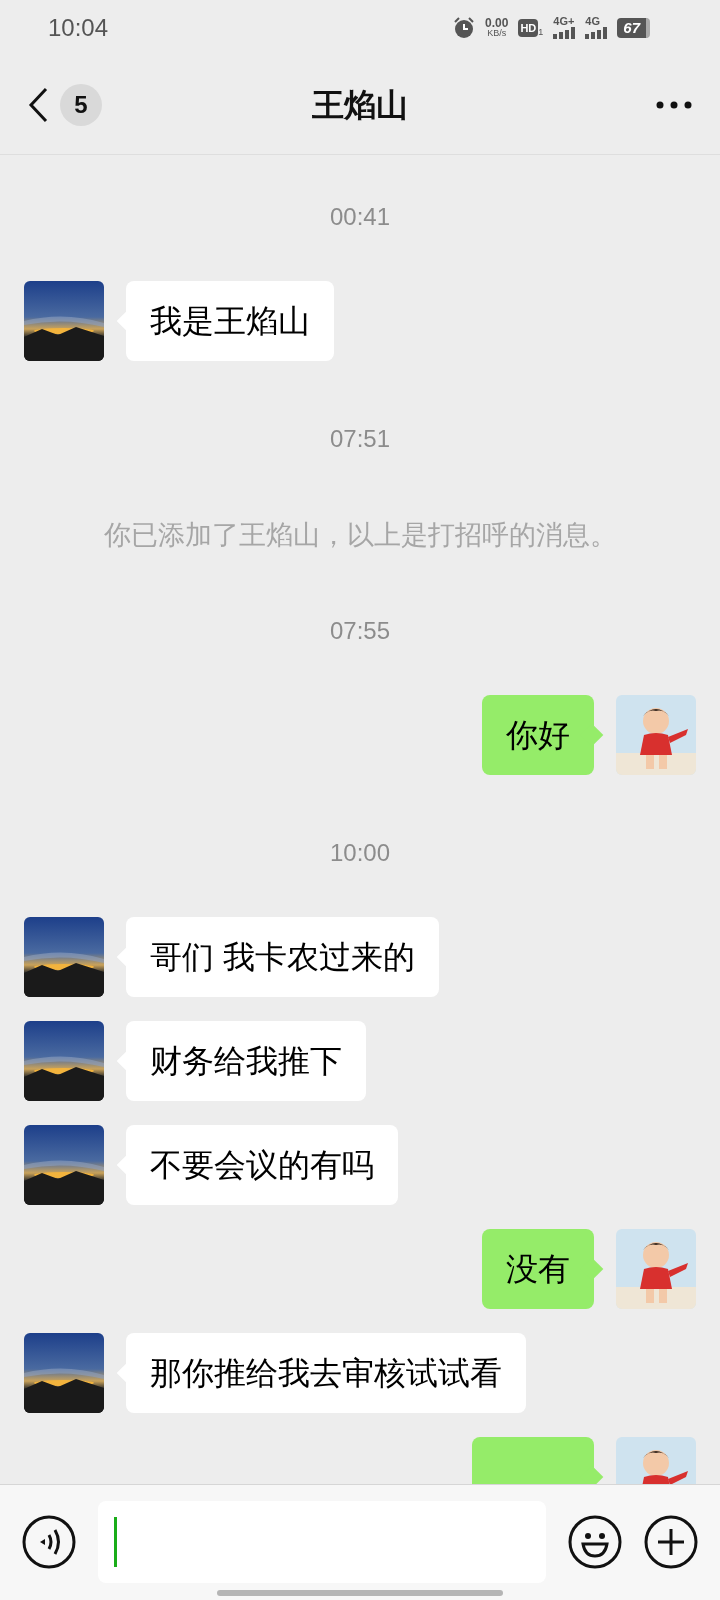  What do you see at coordinates (564, 21) in the screenshot?
I see `network-type: 4G+` at bounding box center [564, 21].